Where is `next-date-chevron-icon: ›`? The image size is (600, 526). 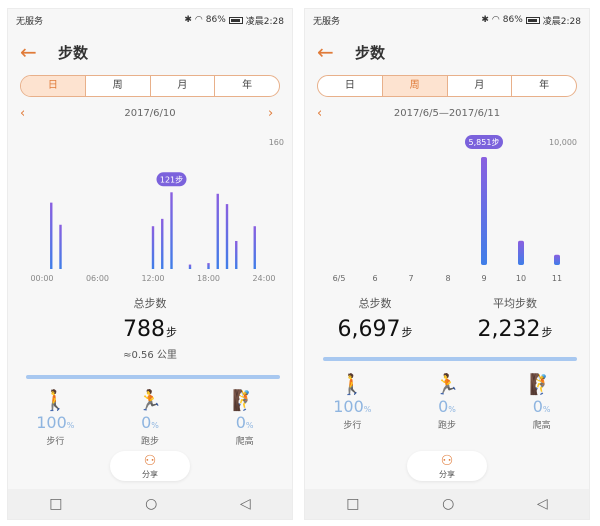
next-date-chevron-icon: › is located at coordinates (274, 113).